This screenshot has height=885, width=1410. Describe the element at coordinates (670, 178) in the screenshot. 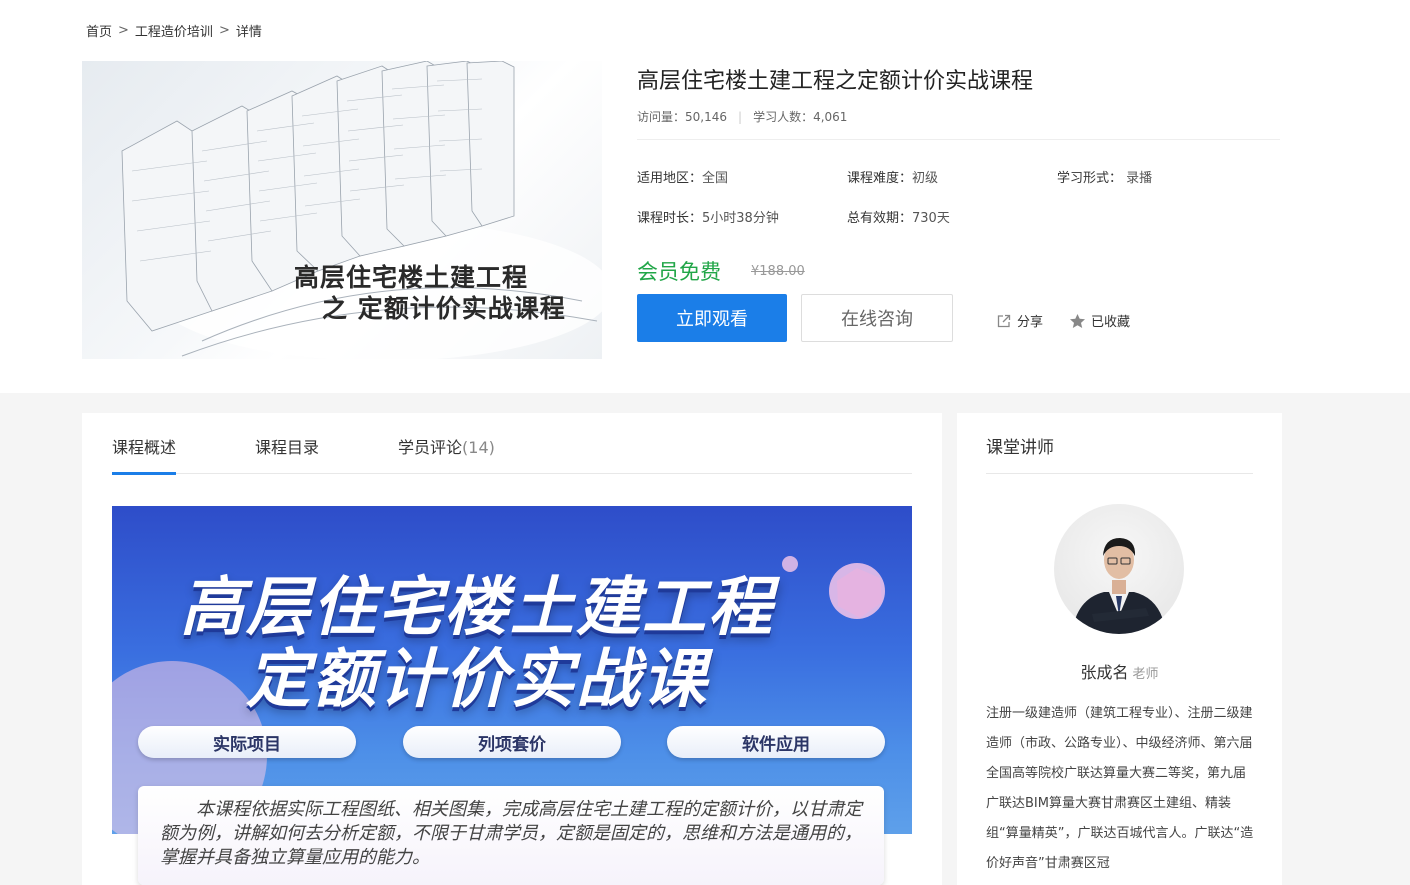

I see `meta-region-label: 适用地区：` at that location.